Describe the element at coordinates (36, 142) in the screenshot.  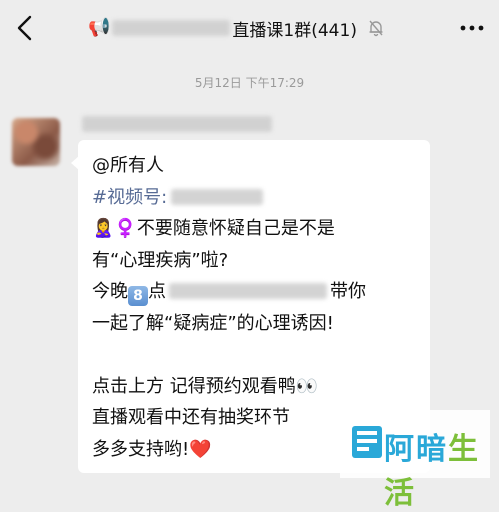
I see `avatar` at that location.